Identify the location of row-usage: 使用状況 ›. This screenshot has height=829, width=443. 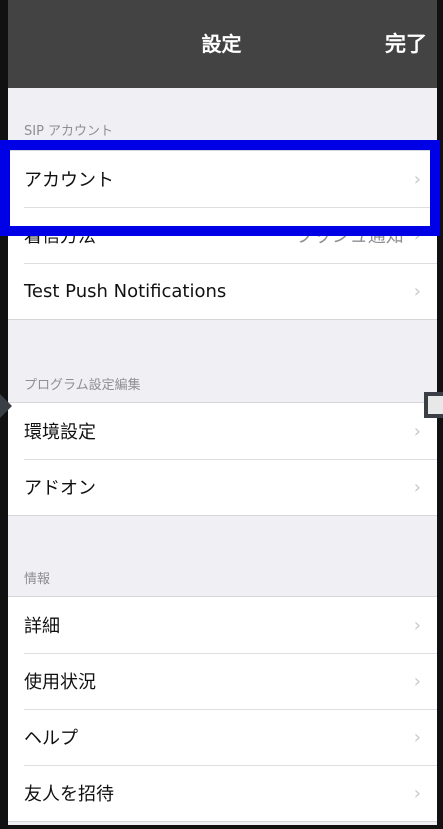
(221, 681).